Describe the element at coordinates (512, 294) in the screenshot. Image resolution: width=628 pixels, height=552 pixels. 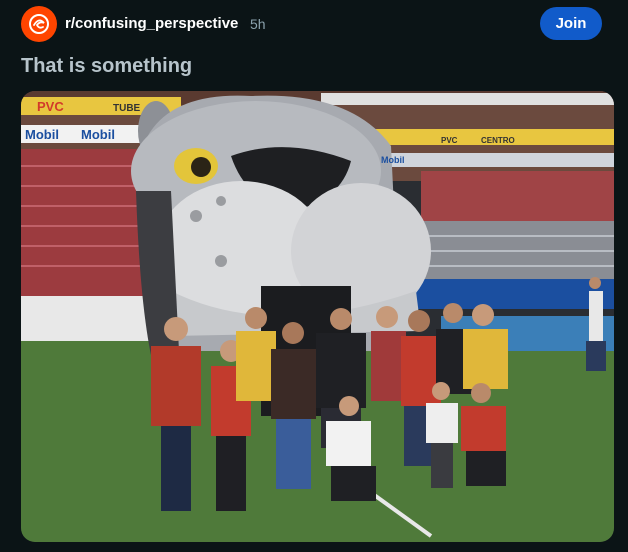
I see `ad-board-blue` at that location.